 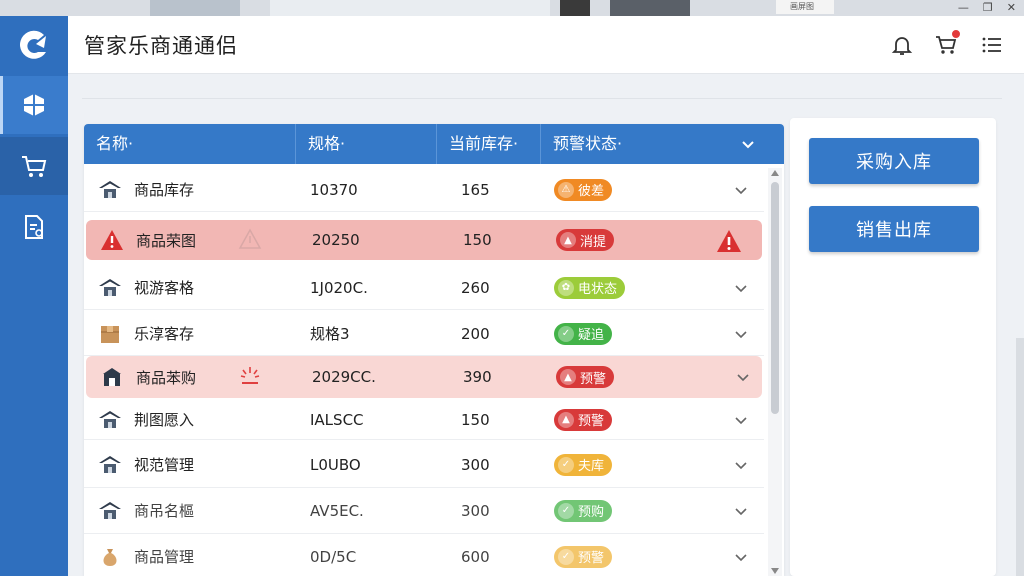 I want to click on vertical-scrollbar, so click(x=775, y=372).